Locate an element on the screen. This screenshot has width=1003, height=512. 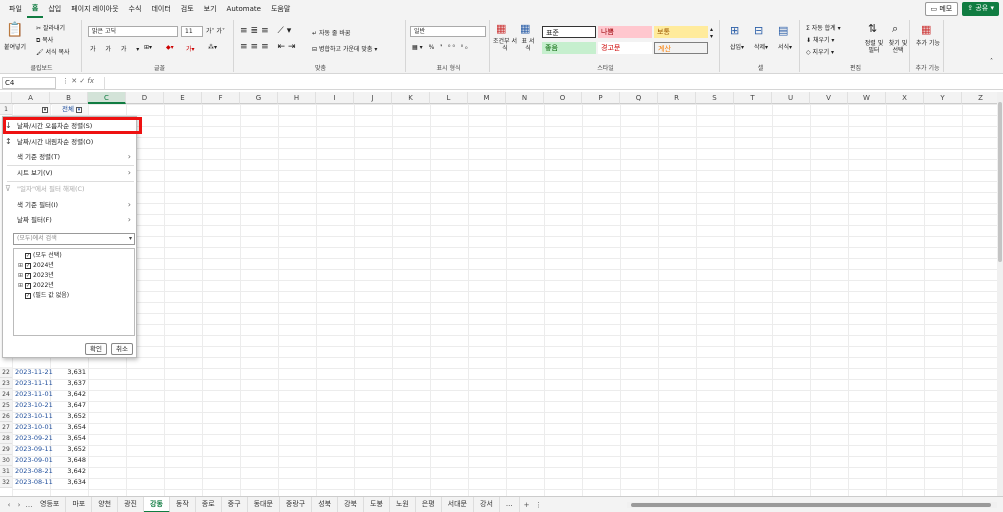
sheet-tab: 동작 is located at coordinates (183, 504).